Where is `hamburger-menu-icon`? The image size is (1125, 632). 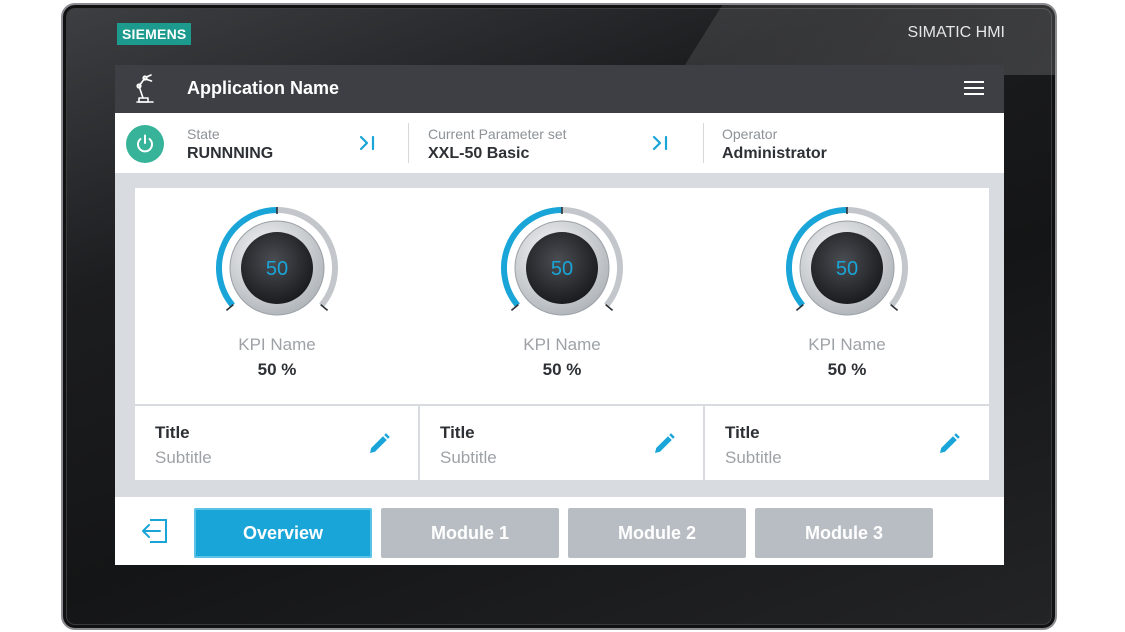
hamburger-menu-icon is located at coordinates (974, 89).